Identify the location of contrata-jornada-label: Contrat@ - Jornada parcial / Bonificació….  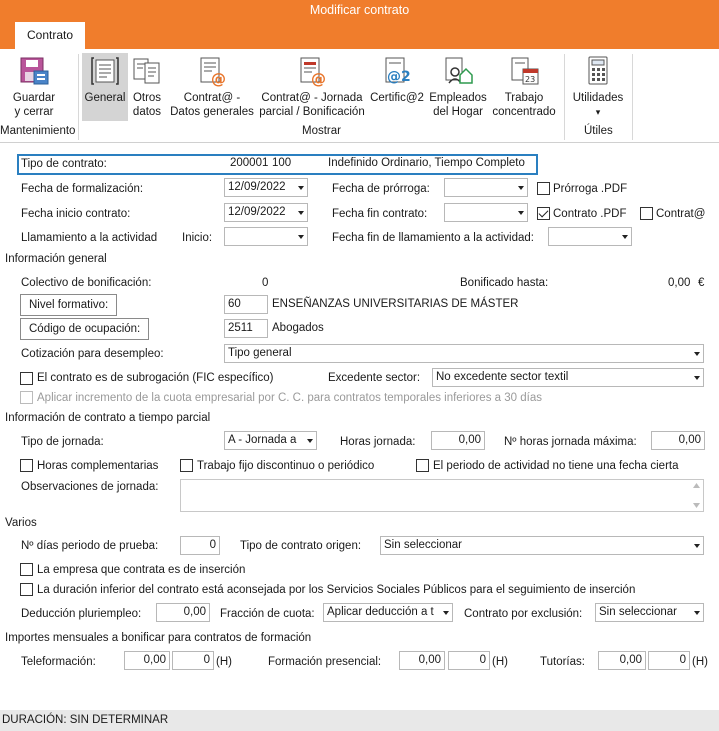
(312, 105).